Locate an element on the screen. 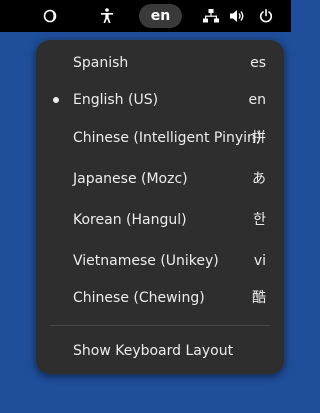 The height and width of the screenshot is (413, 320). menu-item-vietnamese-unikey: Vietnamese (Unikey) vi is located at coordinates (160, 261).